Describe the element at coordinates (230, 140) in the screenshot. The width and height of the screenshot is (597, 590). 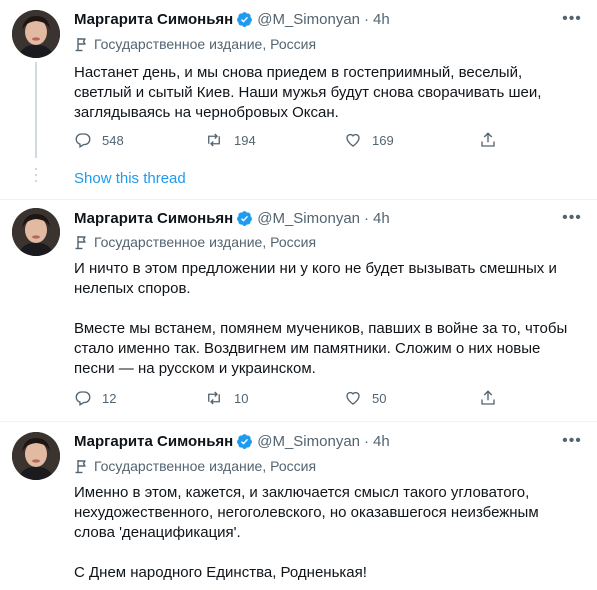
I see `retweet-button: 194` at that location.